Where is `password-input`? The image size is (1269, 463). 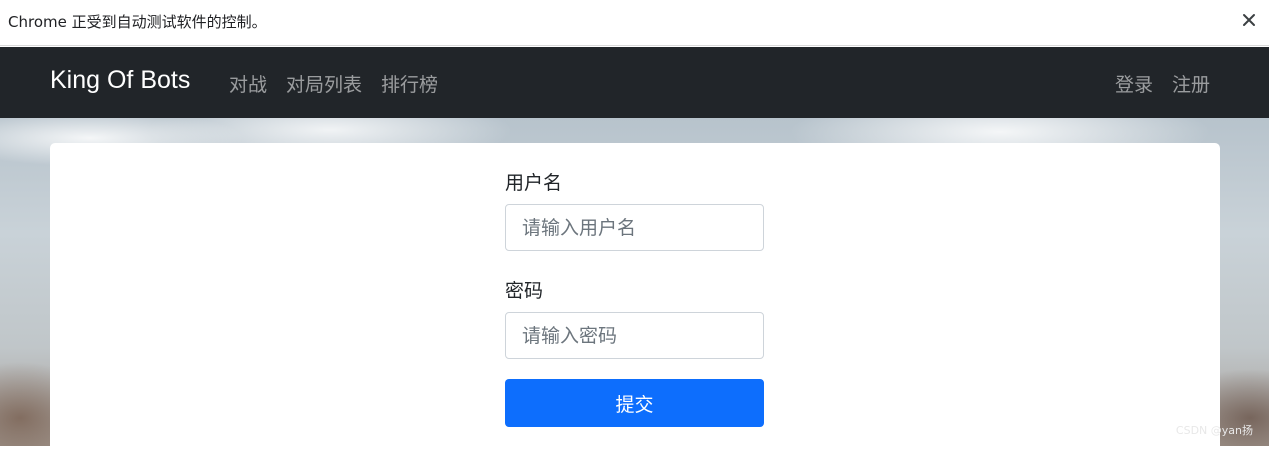
password-input is located at coordinates (634, 335).